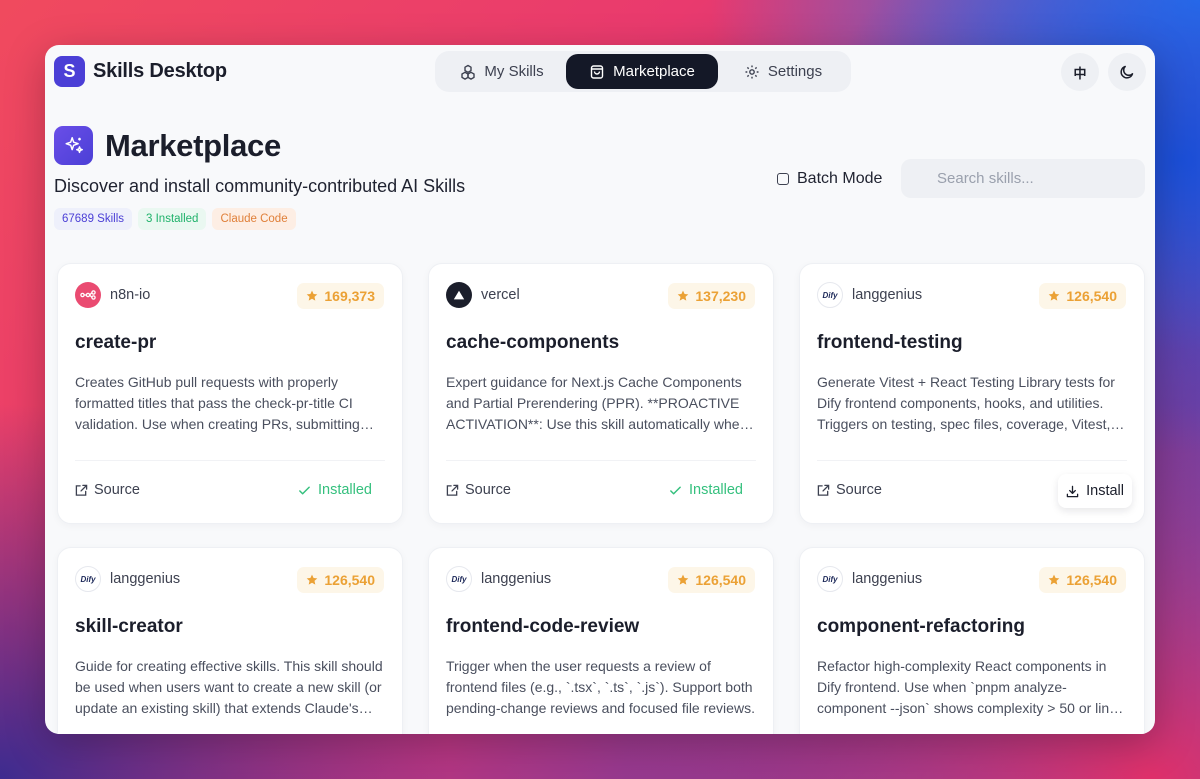  I want to click on install-label: Install, so click(1105, 491).